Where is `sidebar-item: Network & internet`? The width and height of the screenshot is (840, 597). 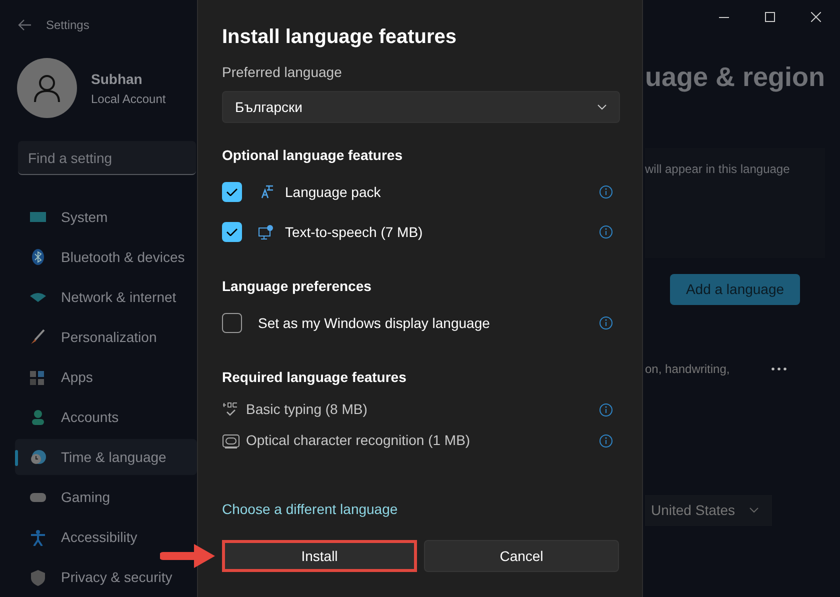 sidebar-item: Network & internet is located at coordinates (106, 297).